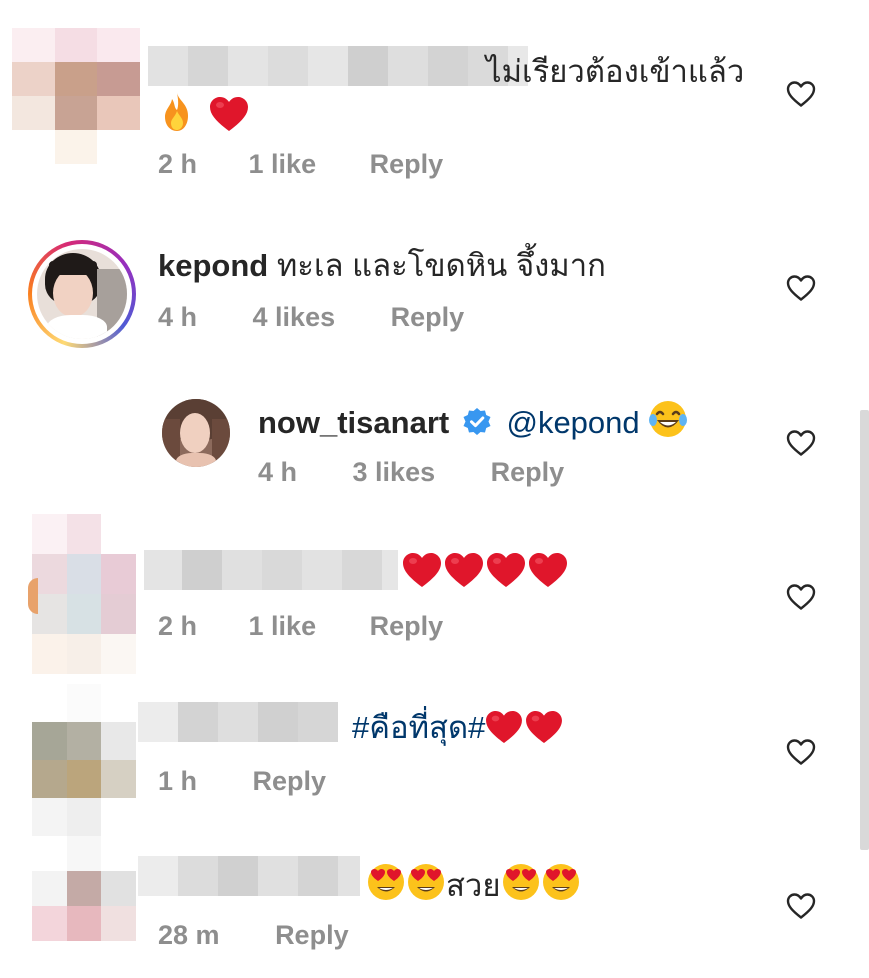  Describe the element at coordinates (213, 265) in the screenshot. I see `comment-username: kepond` at that location.